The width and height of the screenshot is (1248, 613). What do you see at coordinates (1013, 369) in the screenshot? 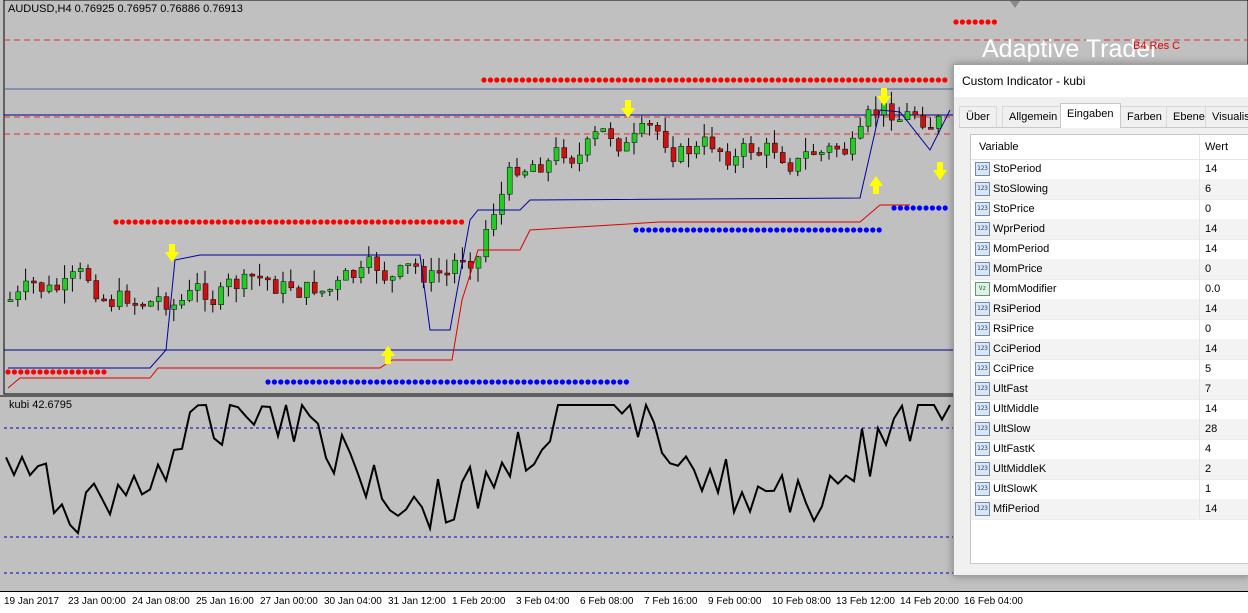
I see `variable-name: CciPrice` at bounding box center [1013, 369].